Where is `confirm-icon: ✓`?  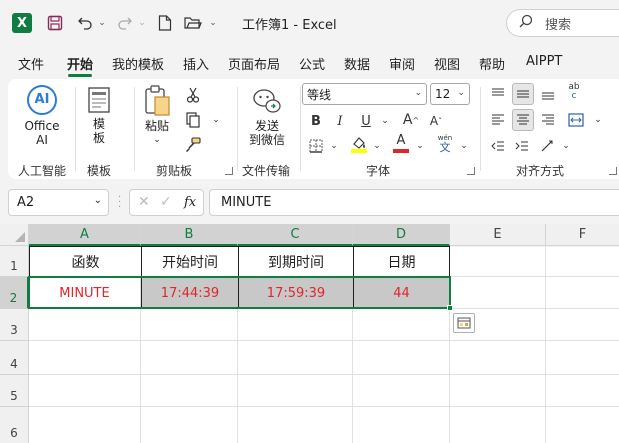 confirm-icon: ✓ is located at coordinates (166, 202).